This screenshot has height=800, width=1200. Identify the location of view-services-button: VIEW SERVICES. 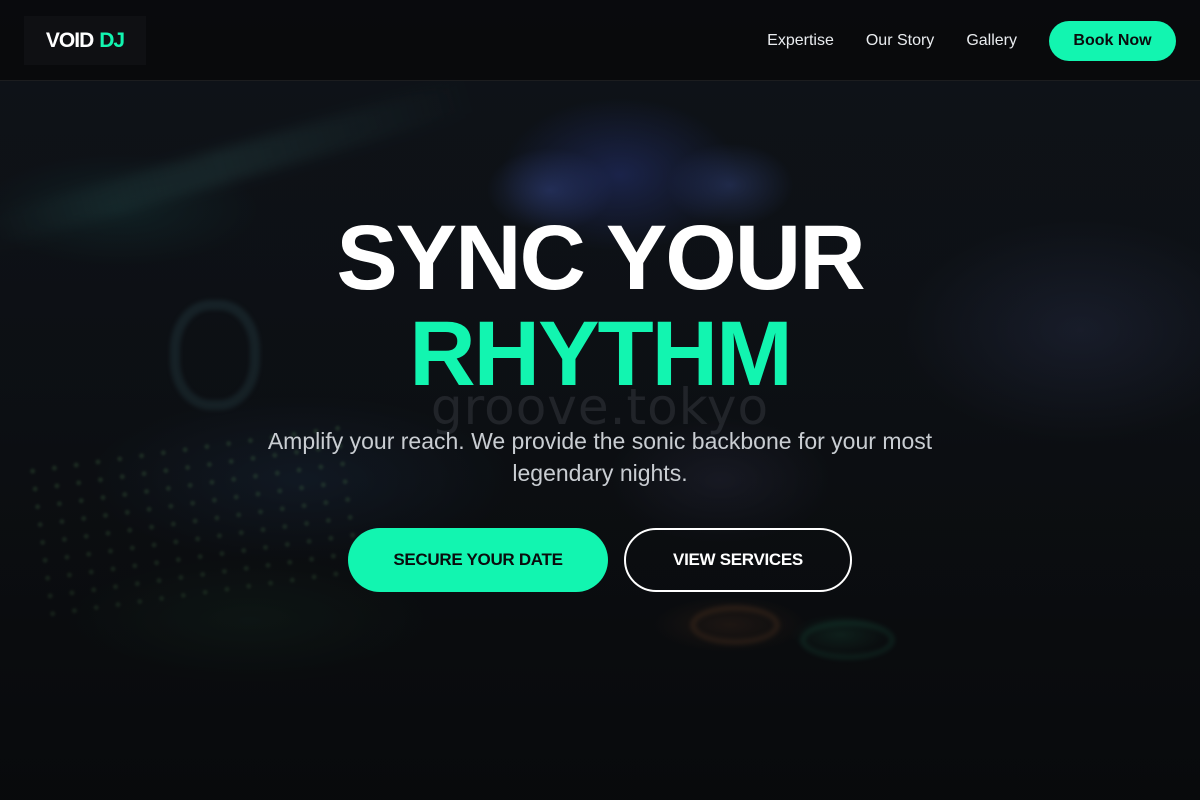
(738, 560).